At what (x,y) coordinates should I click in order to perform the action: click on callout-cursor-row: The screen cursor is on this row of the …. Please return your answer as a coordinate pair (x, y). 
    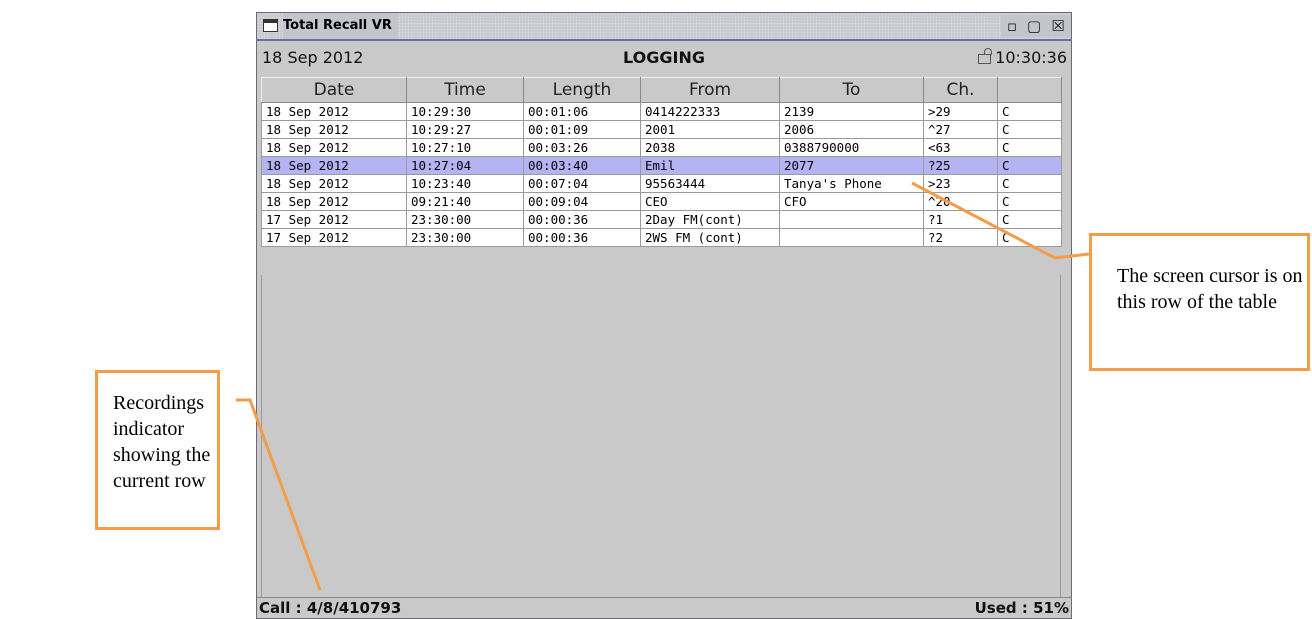
    Looking at the image, I should click on (1199, 302).